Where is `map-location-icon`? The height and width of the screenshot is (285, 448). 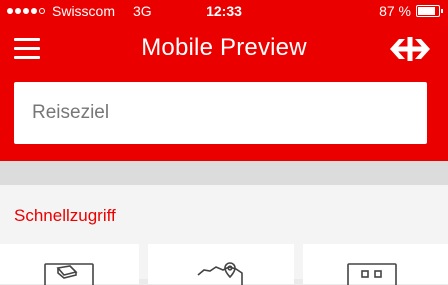 map-location-icon is located at coordinates (220, 273).